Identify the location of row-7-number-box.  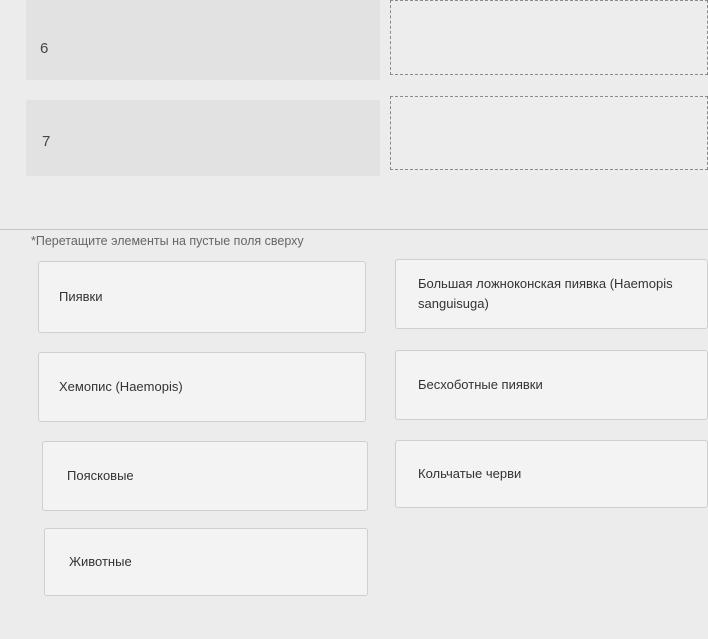
(203, 138).